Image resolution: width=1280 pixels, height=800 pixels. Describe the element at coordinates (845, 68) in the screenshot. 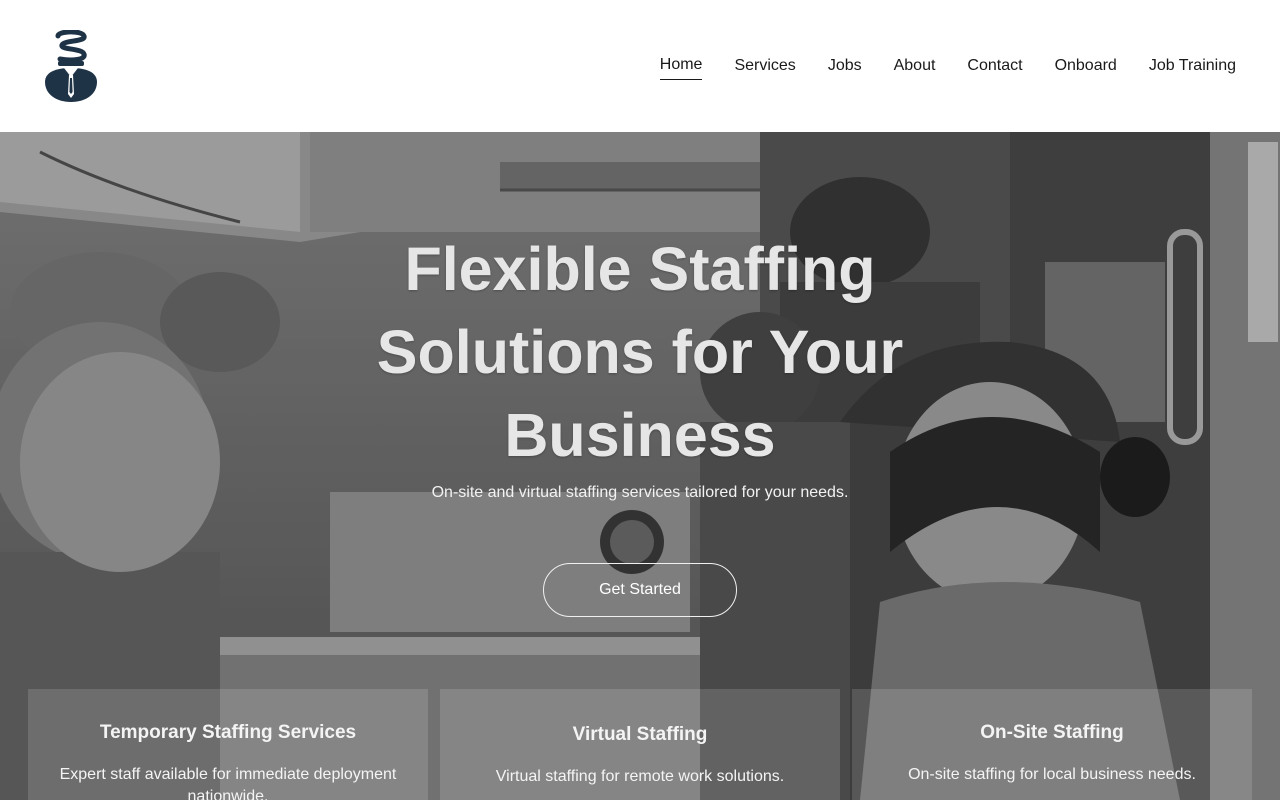

I see `nav-jobs: Jobs` at that location.